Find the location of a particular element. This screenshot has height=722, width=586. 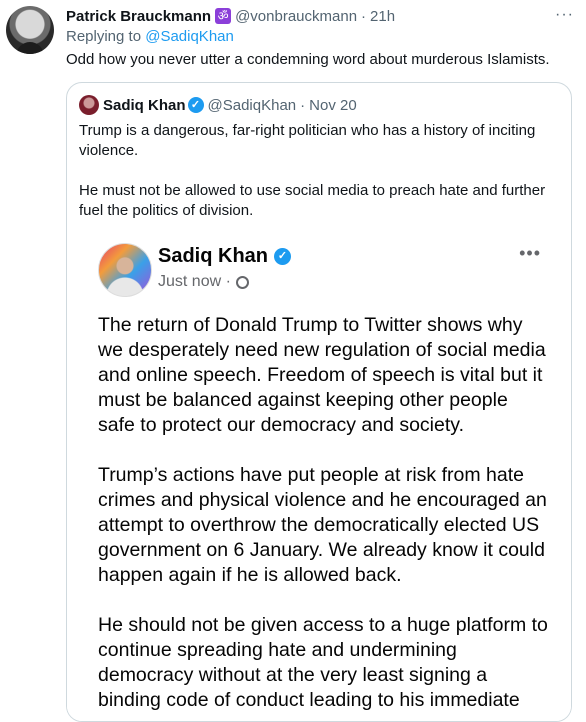

more-icon: ··· is located at coordinates (564, 15).